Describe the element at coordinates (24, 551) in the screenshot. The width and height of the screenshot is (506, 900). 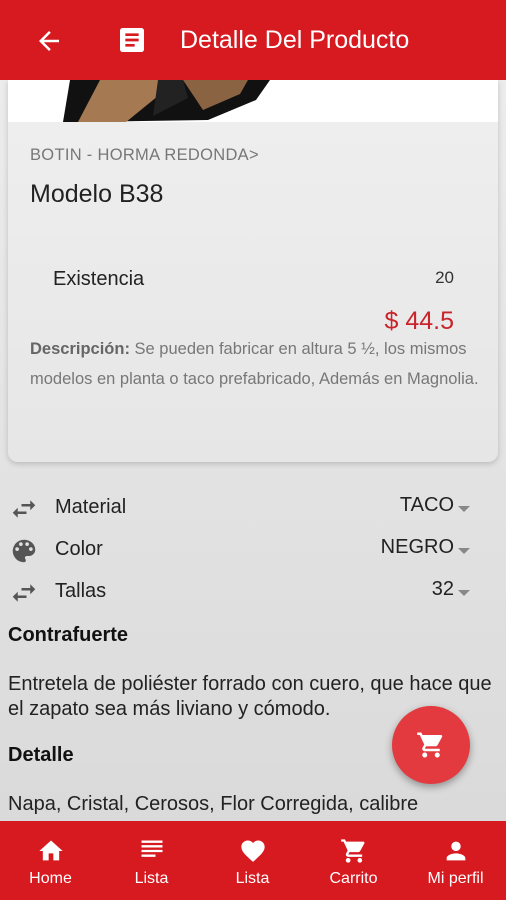
I see `palette-icon` at that location.